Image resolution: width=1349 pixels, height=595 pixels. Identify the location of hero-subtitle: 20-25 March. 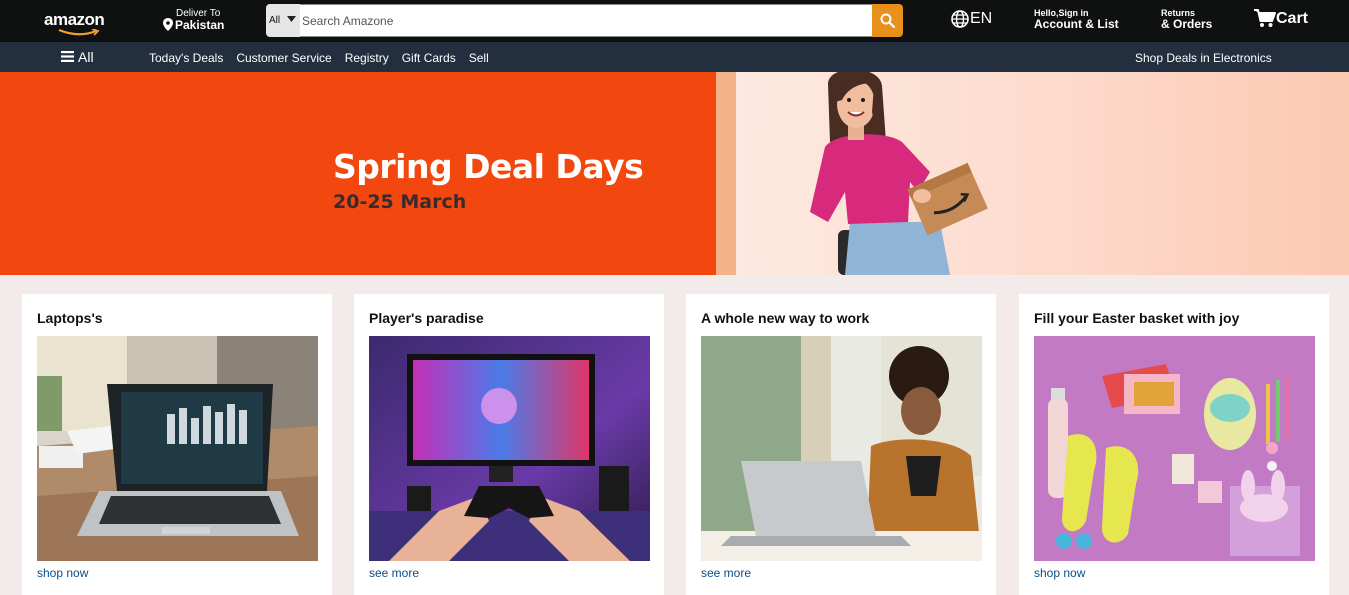
(400, 202).